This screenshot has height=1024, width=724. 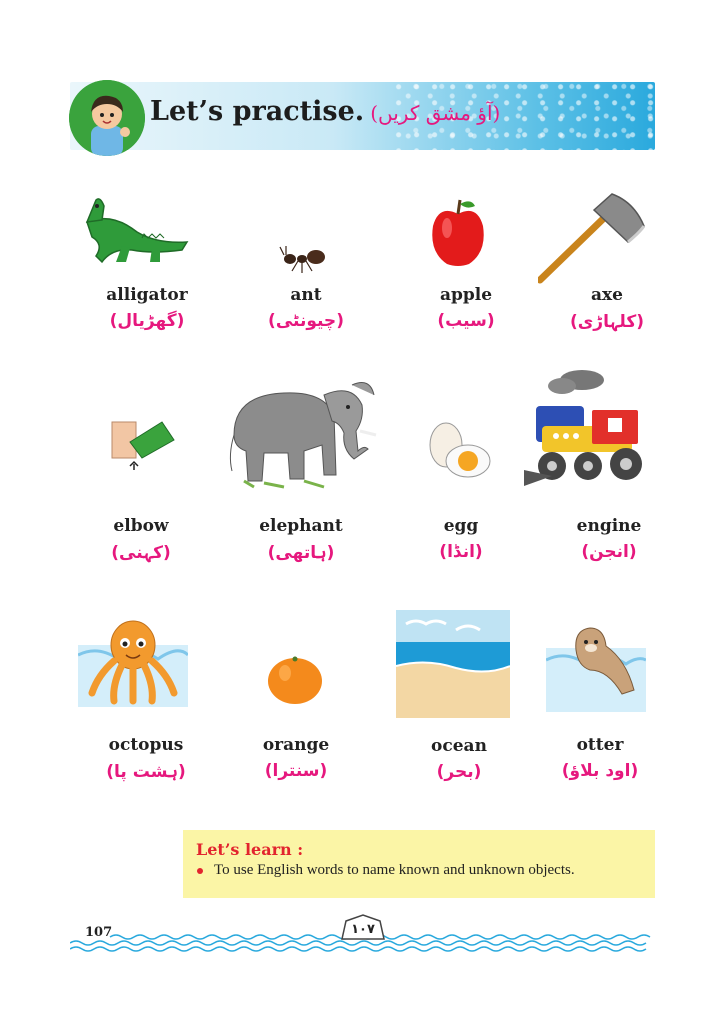 I want to click on word-ant: ant, so click(x=306, y=295).